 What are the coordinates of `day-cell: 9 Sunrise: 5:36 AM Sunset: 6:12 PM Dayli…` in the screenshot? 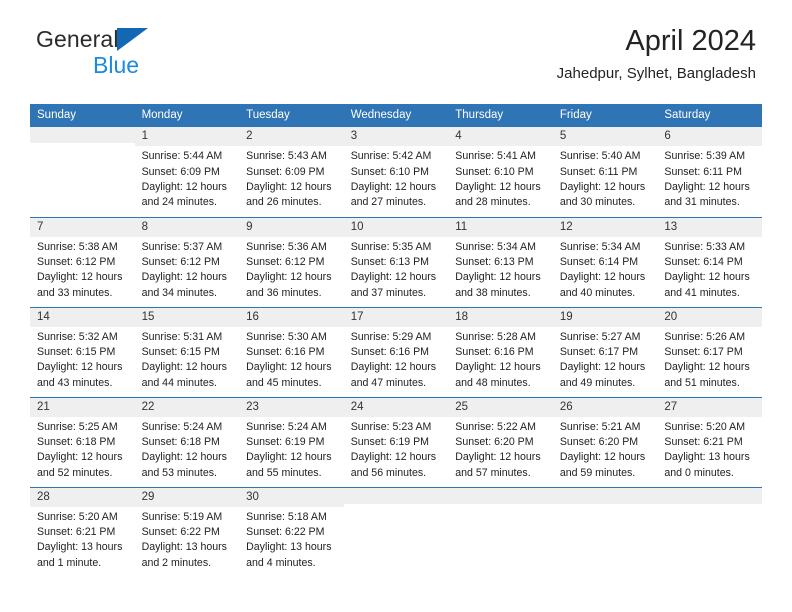 It's located at (291, 261).